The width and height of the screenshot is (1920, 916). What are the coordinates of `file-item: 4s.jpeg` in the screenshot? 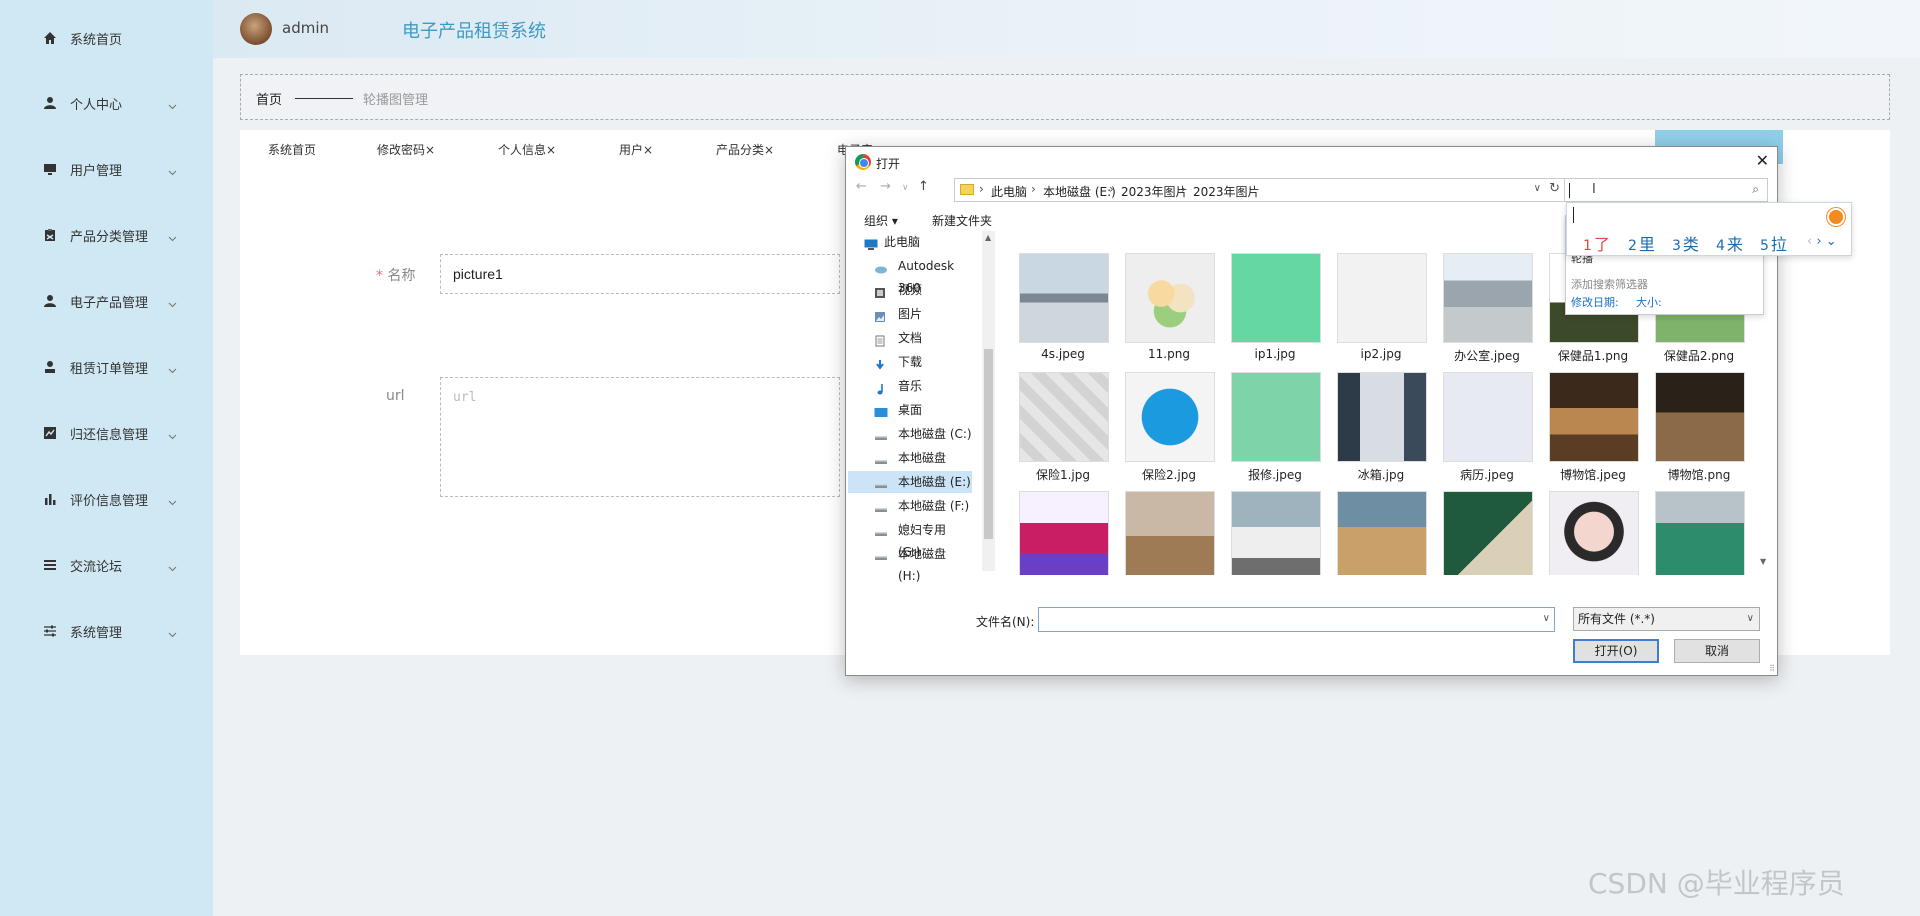 It's located at (1063, 311).